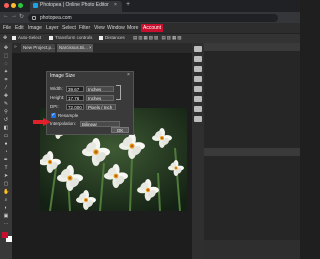  I want to click on layers-footer, so click(252, 249).